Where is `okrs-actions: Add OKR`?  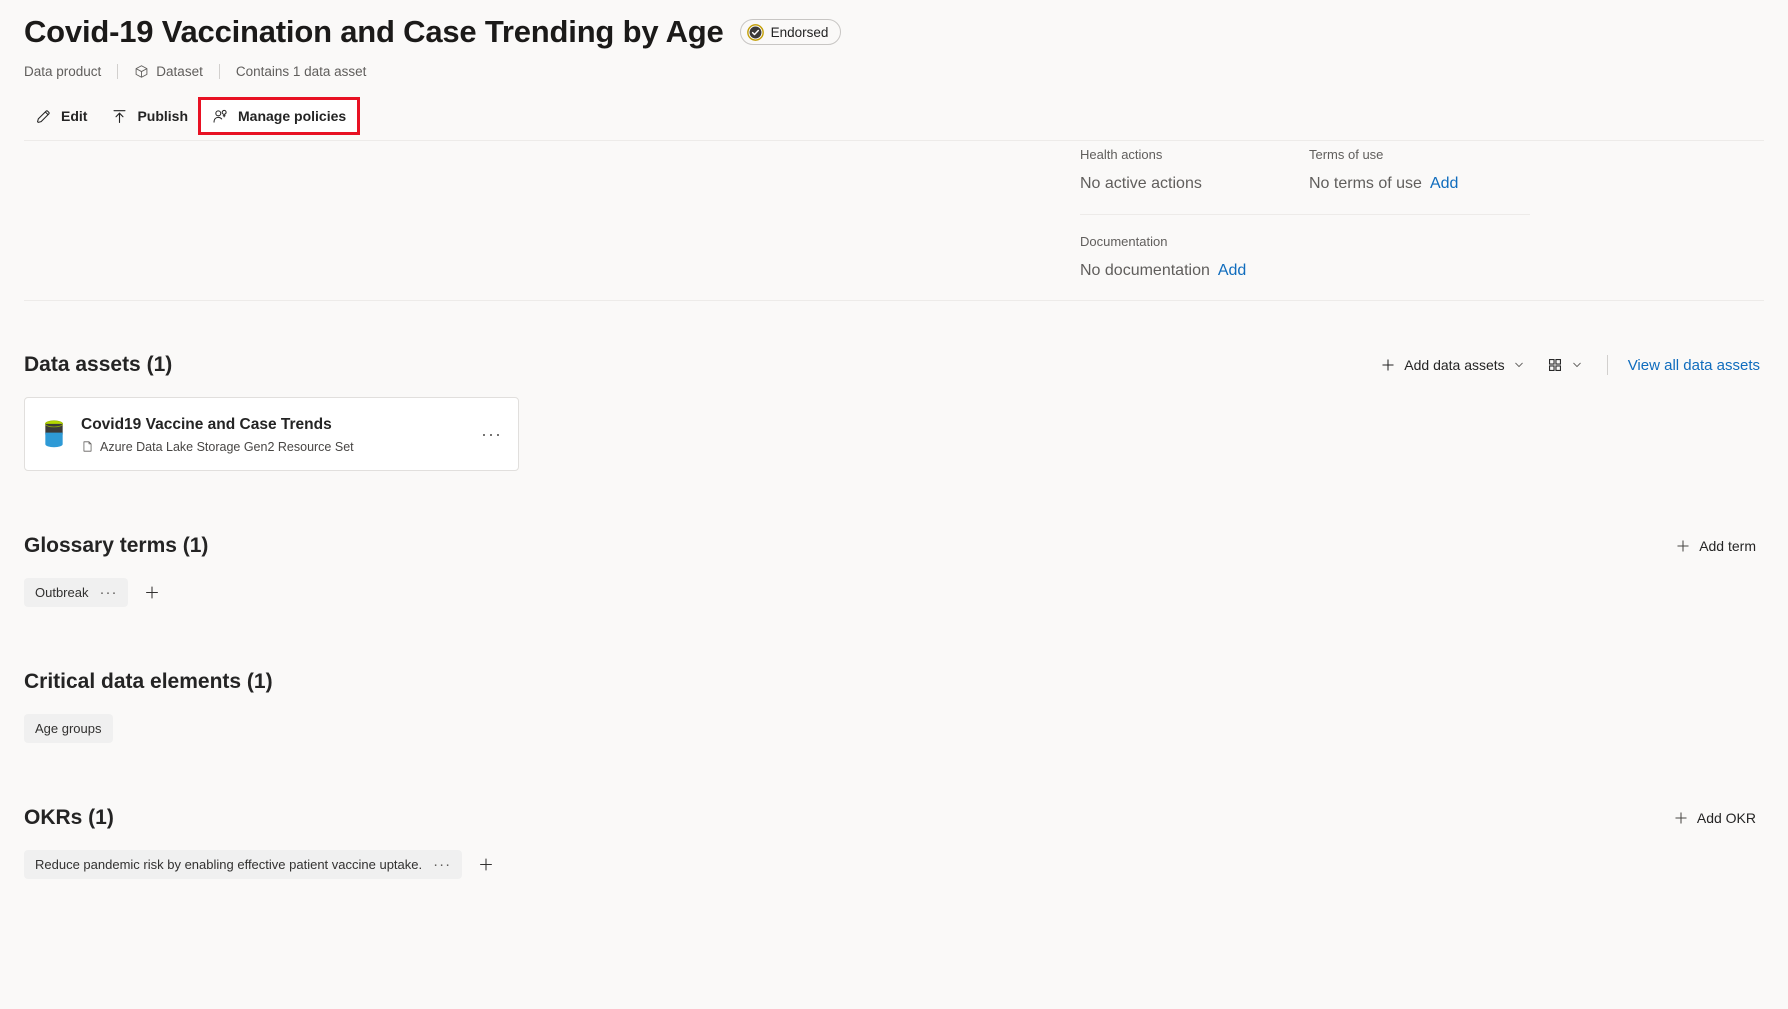 okrs-actions: Add OKR is located at coordinates (1714, 818).